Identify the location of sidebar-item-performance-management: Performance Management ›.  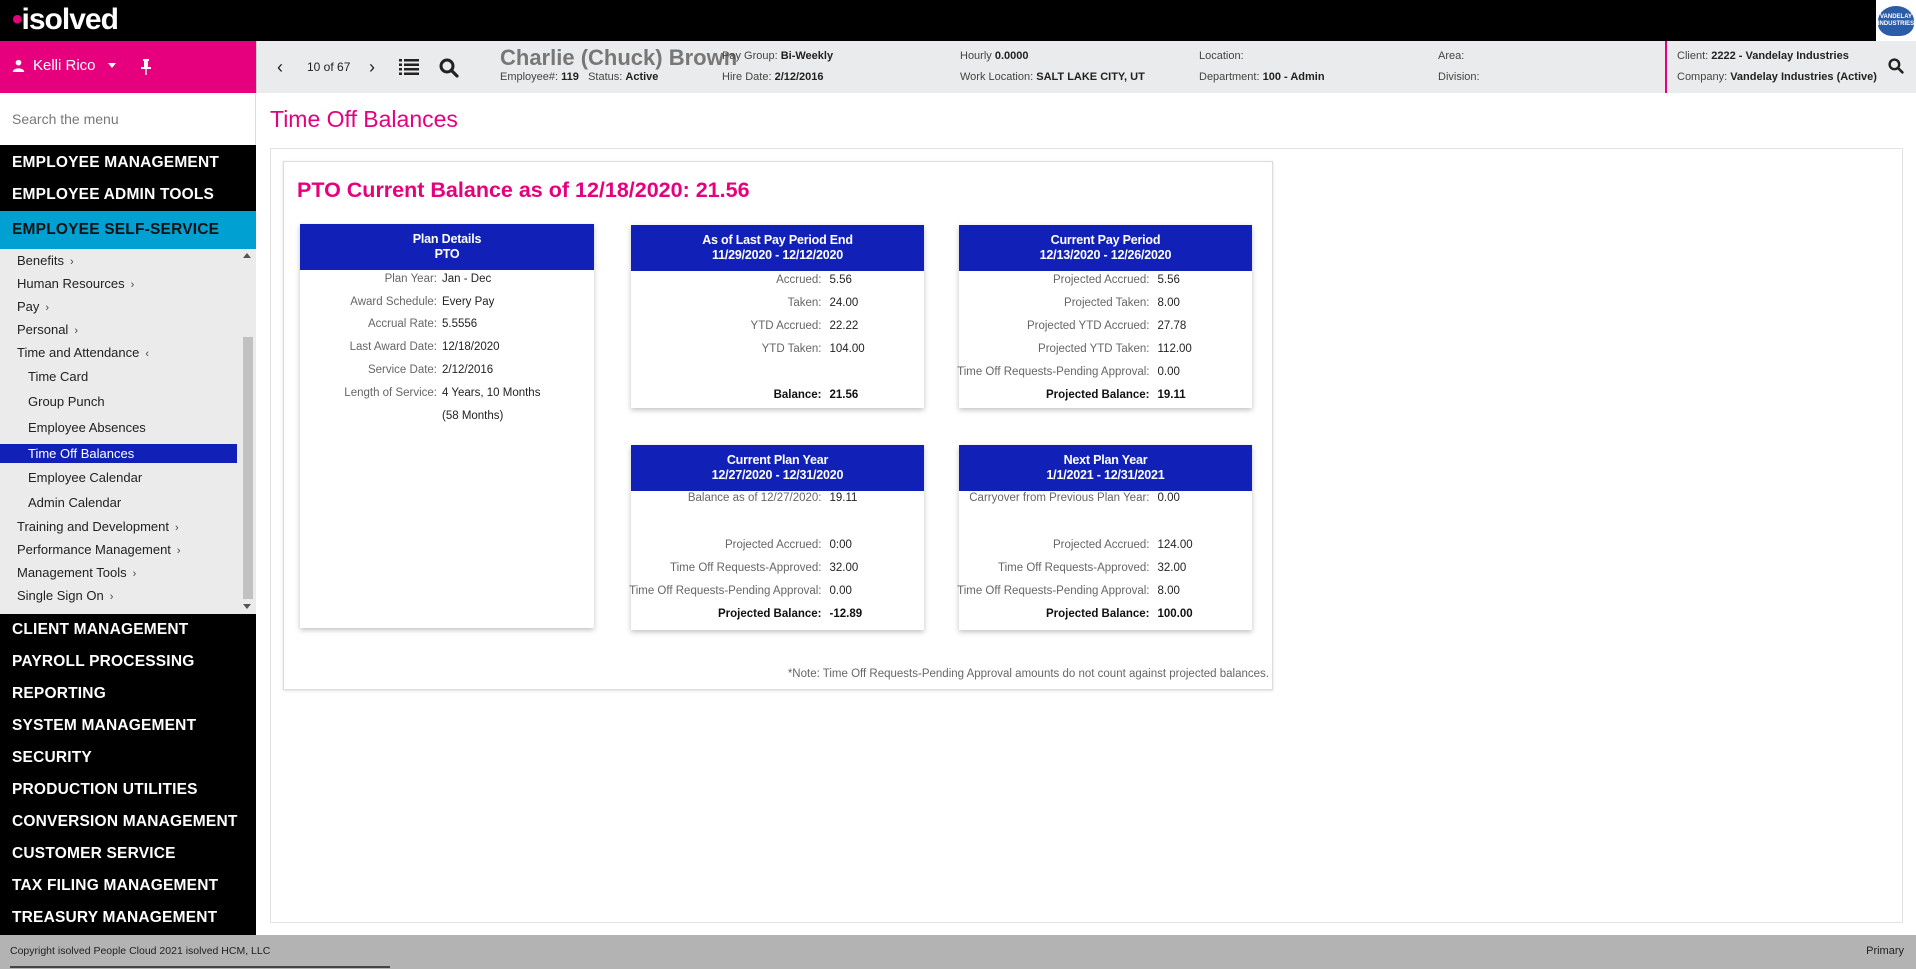
(99, 549).